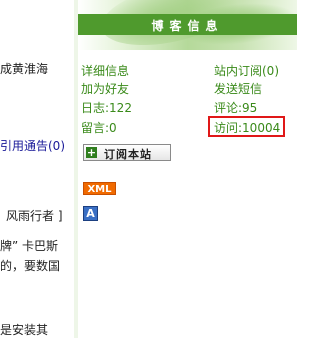 The image size is (320, 338). I want to click on comments-count: 评论:95, so click(236, 108).